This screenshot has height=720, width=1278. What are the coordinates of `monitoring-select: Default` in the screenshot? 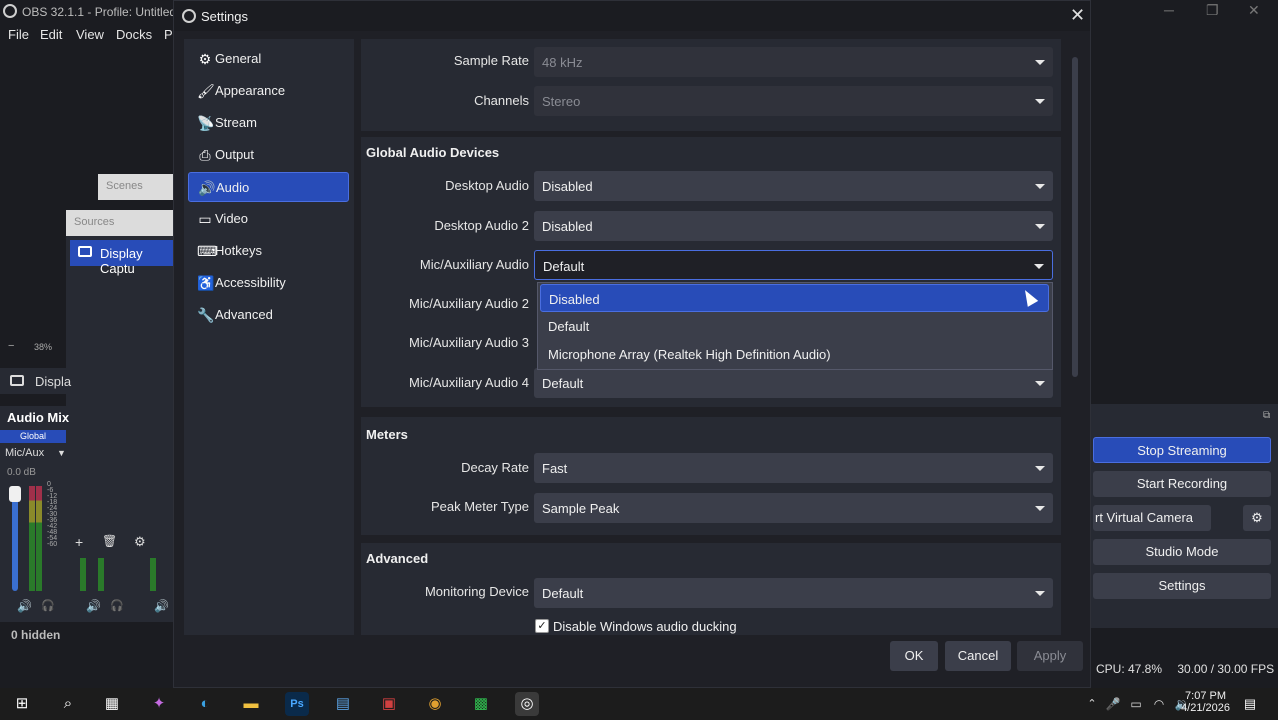 It's located at (793, 593).